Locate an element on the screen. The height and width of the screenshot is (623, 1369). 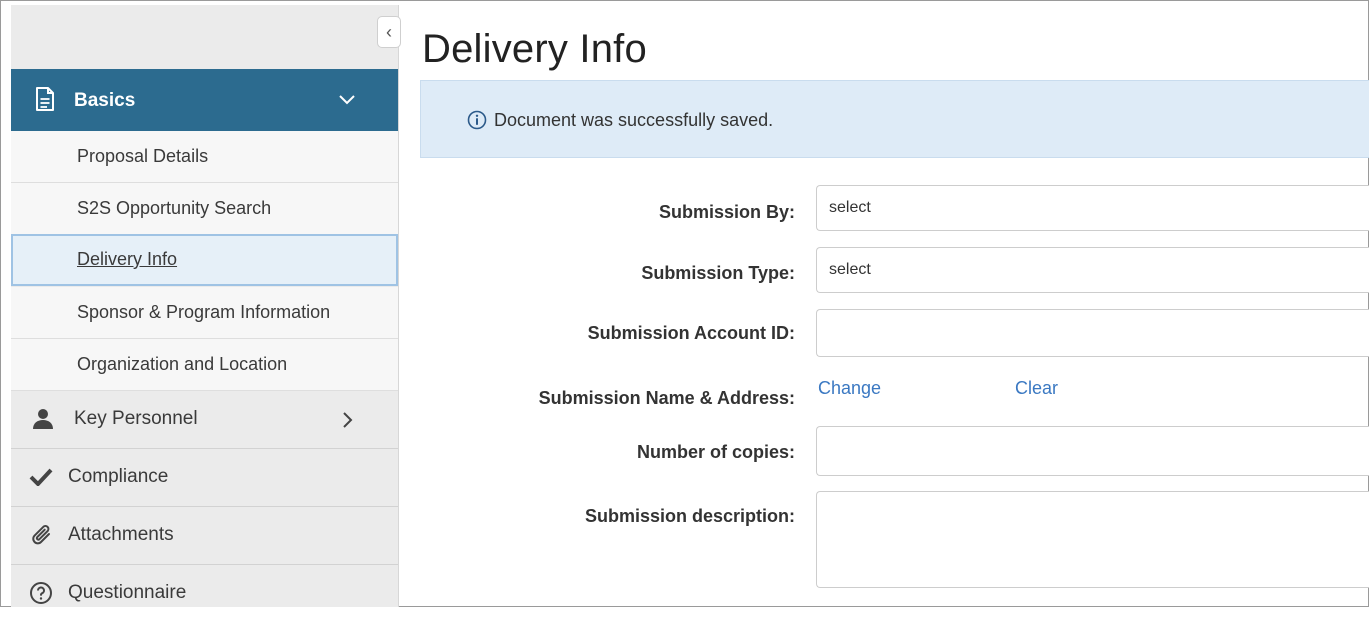
info-icon is located at coordinates (477, 122).